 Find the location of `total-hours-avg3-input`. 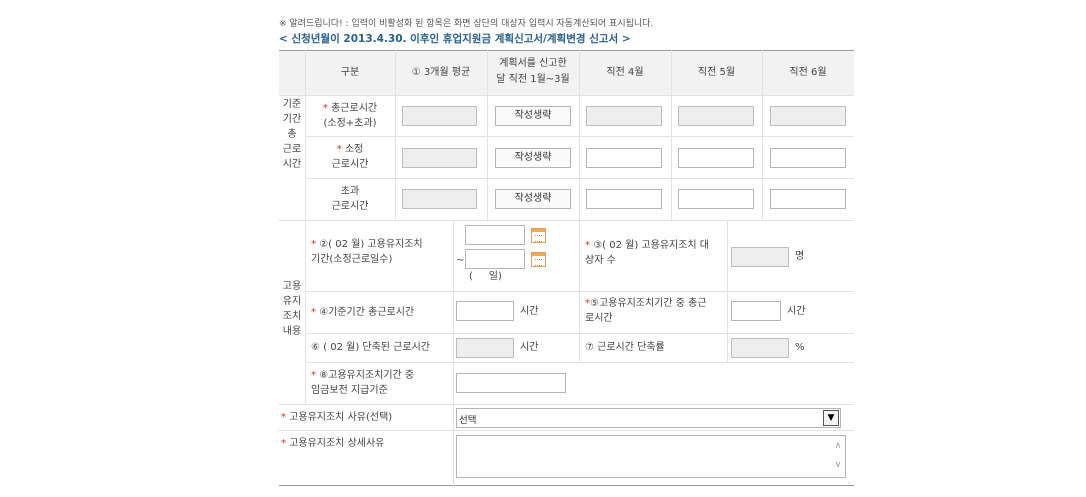

total-hours-avg3-input is located at coordinates (439, 116).